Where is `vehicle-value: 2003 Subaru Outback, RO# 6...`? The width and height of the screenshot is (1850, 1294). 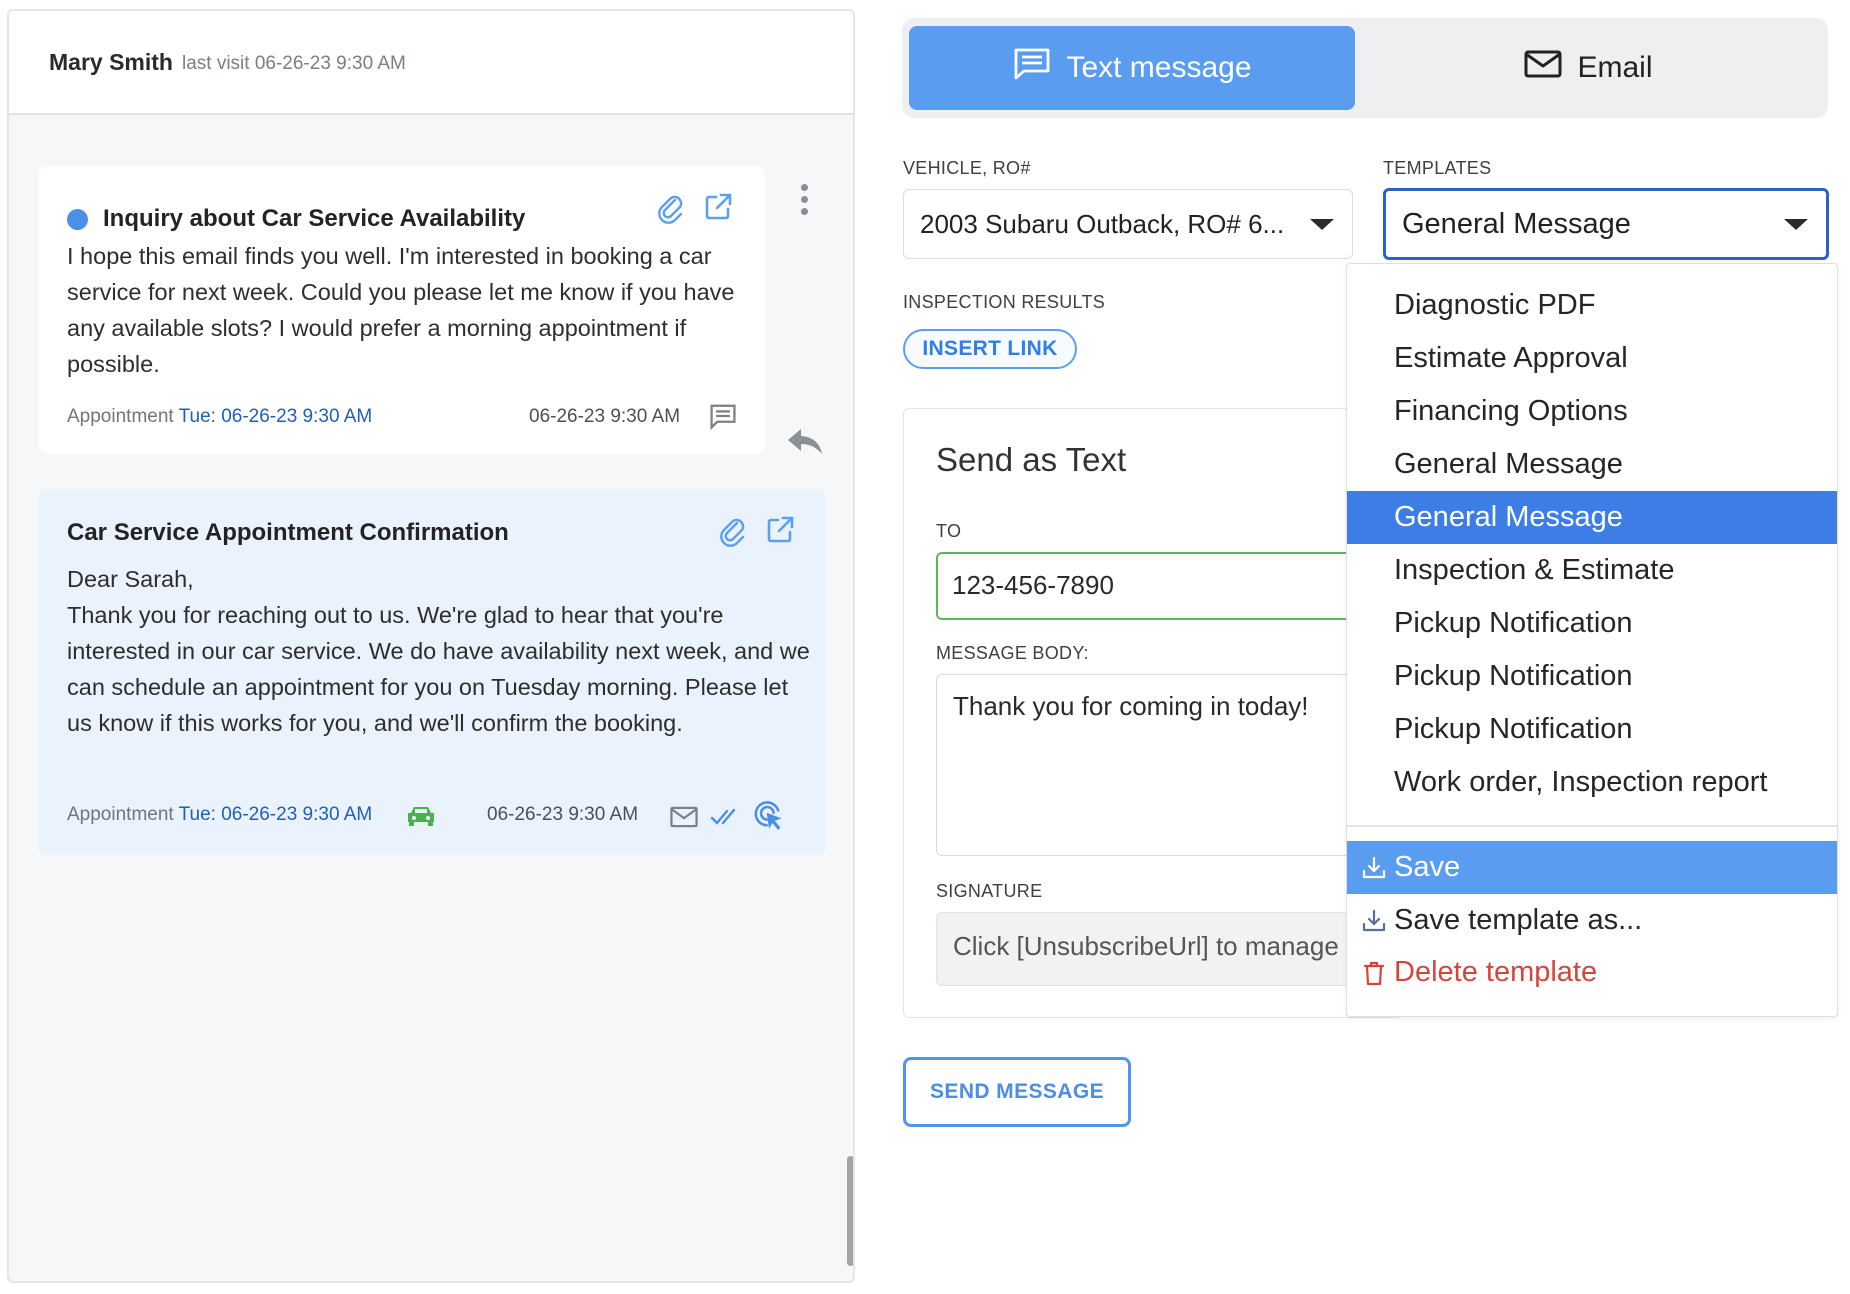
vehicle-value: 2003 Subaru Outback, RO# 6... is located at coordinates (1102, 223).